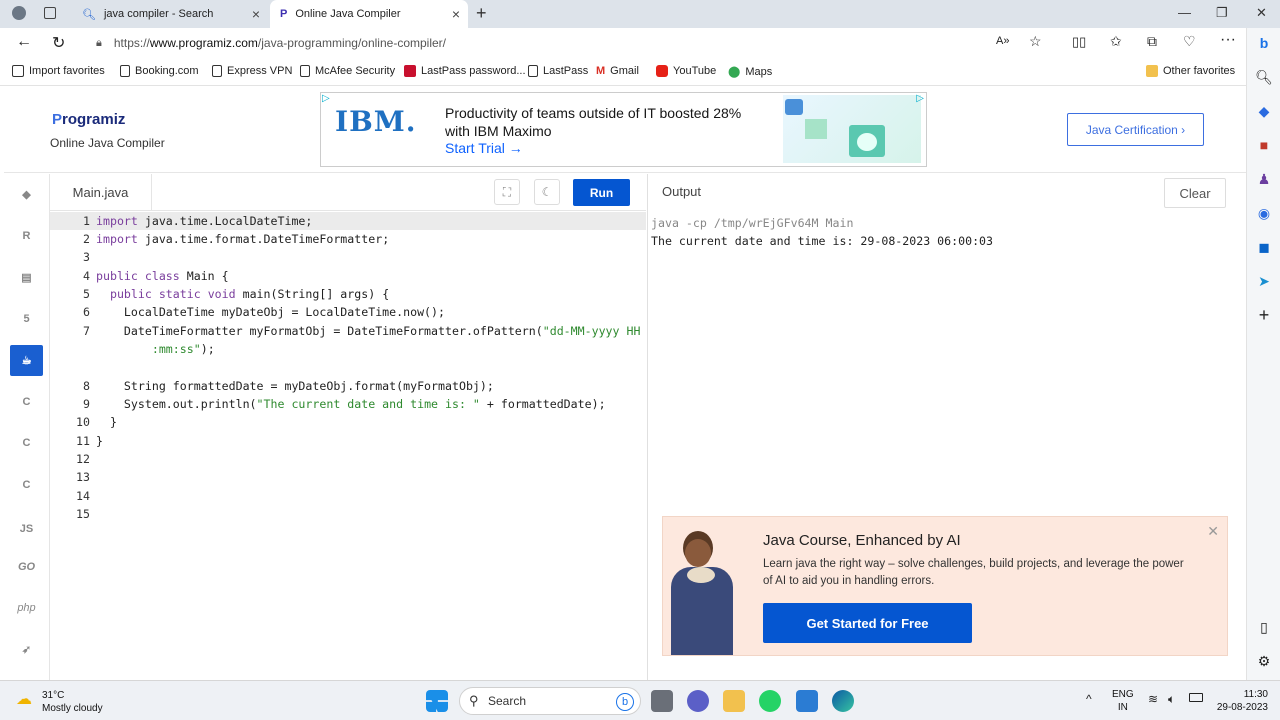 The width and height of the screenshot is (1280, 720). I want to click on favorite-mcafee: McAfee Security, so click(347, 71).